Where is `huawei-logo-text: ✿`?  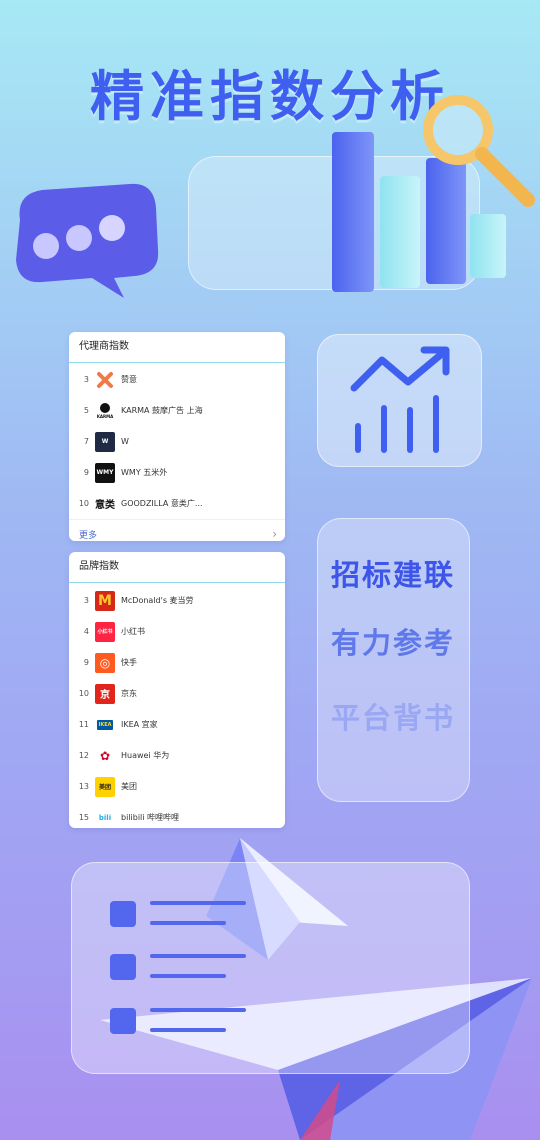
huawei-logo-text: ✿ is located at coordinates (105, 755).